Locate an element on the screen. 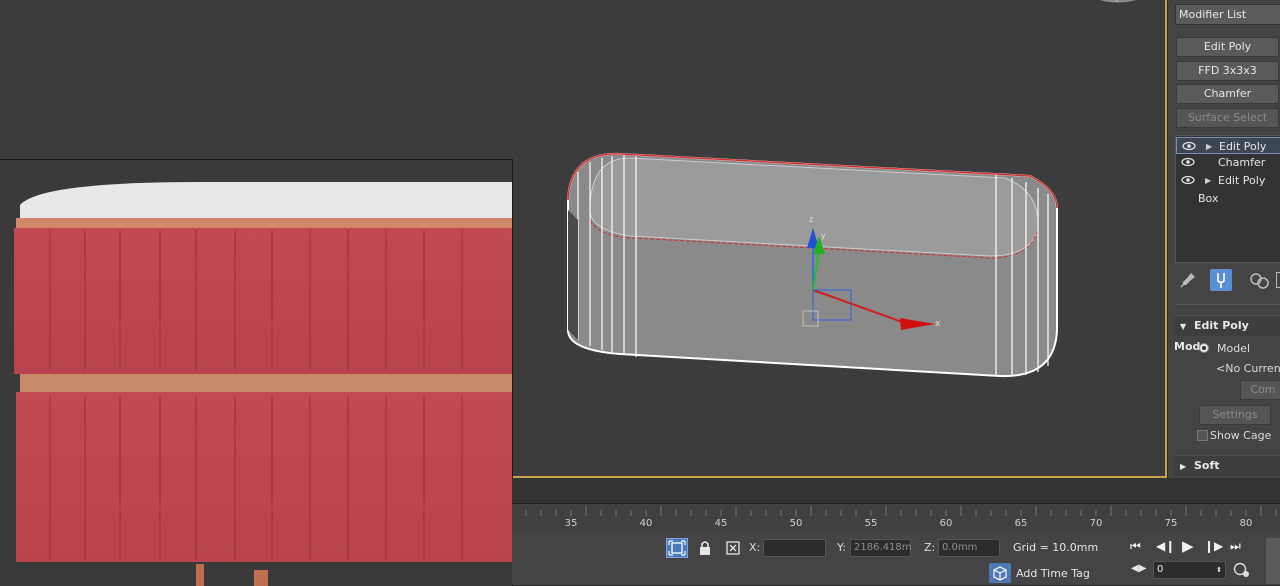  go-to-end-icon: ⏭ is located at coordinates (1235, 546).